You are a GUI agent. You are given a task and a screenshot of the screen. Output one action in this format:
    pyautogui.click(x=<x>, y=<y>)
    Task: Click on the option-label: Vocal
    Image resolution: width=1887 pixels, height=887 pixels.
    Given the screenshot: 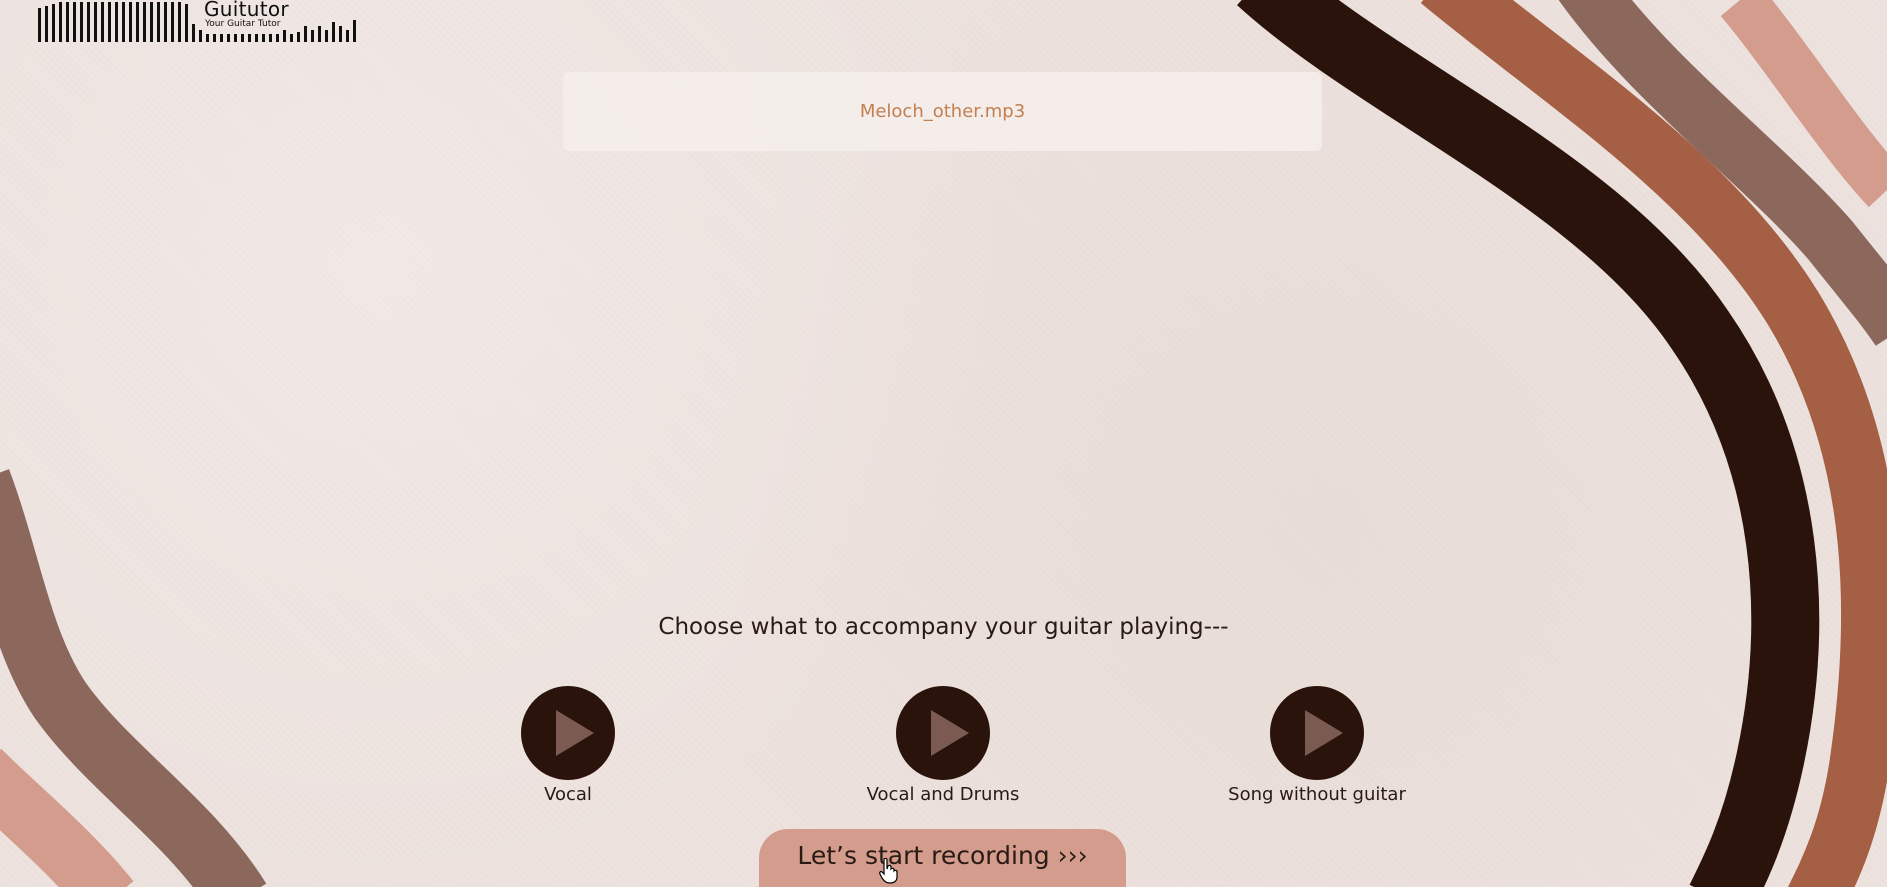 What is the action you would take?
    pyautogui.click(x=568, y=794)
    